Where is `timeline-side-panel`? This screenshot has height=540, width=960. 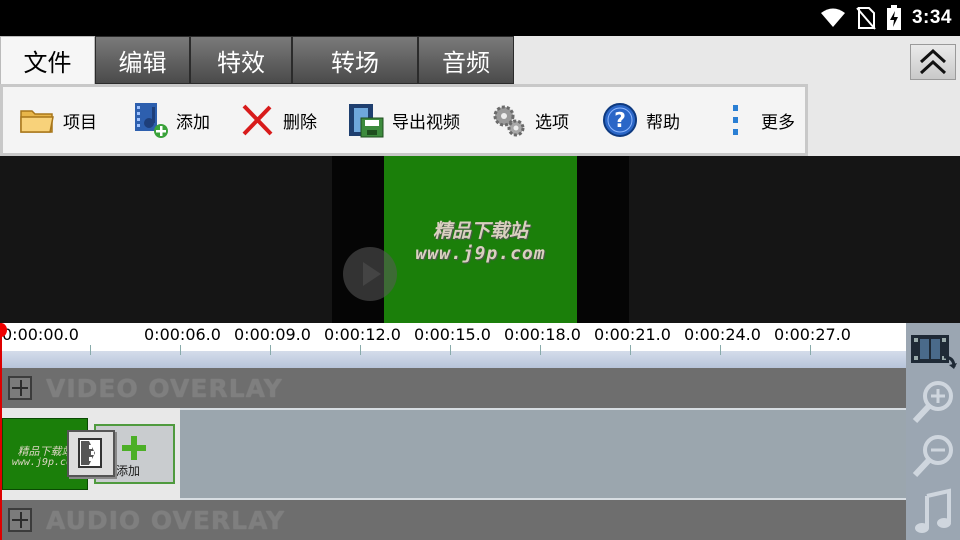
timeline-side-panel is located at coordinates (933, 431).